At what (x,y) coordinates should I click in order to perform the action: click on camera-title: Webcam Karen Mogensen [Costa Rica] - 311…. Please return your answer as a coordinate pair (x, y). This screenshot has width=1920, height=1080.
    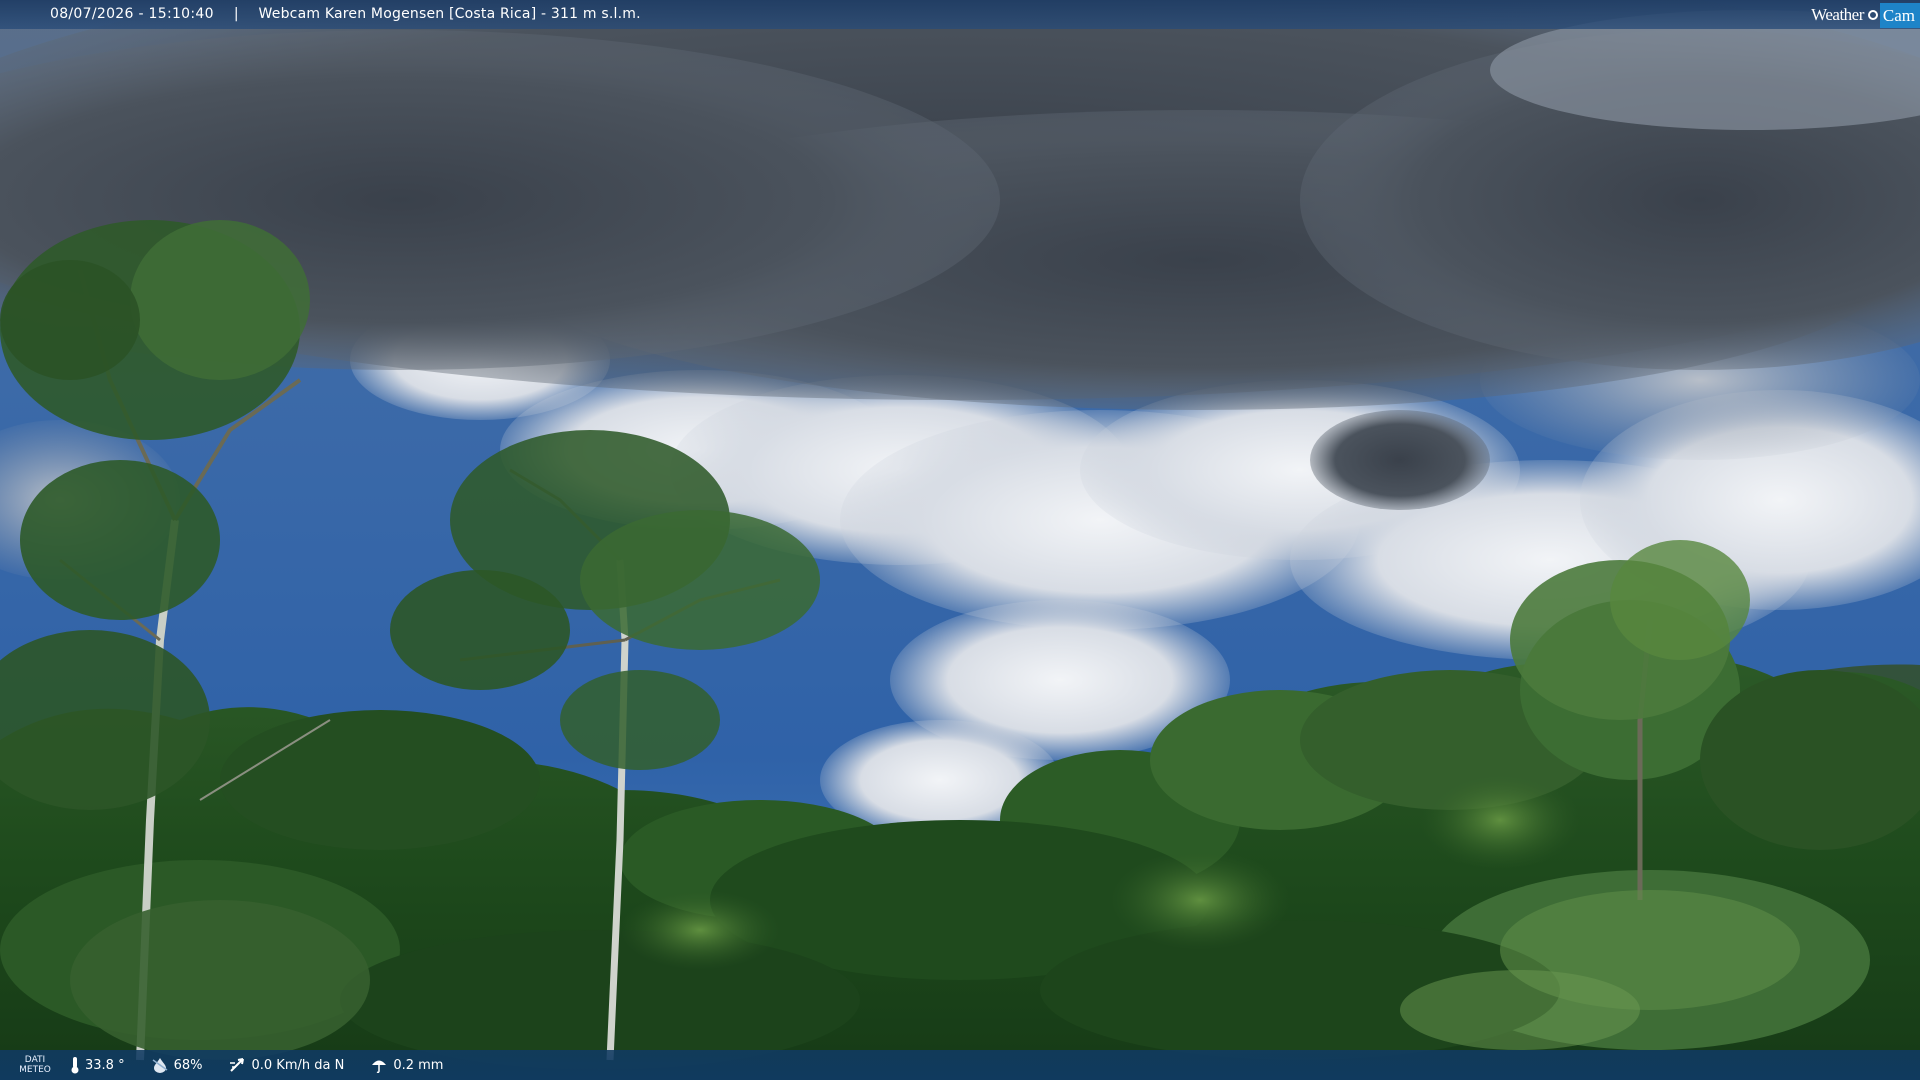
    Looking at the image, I should click on (449, 14).